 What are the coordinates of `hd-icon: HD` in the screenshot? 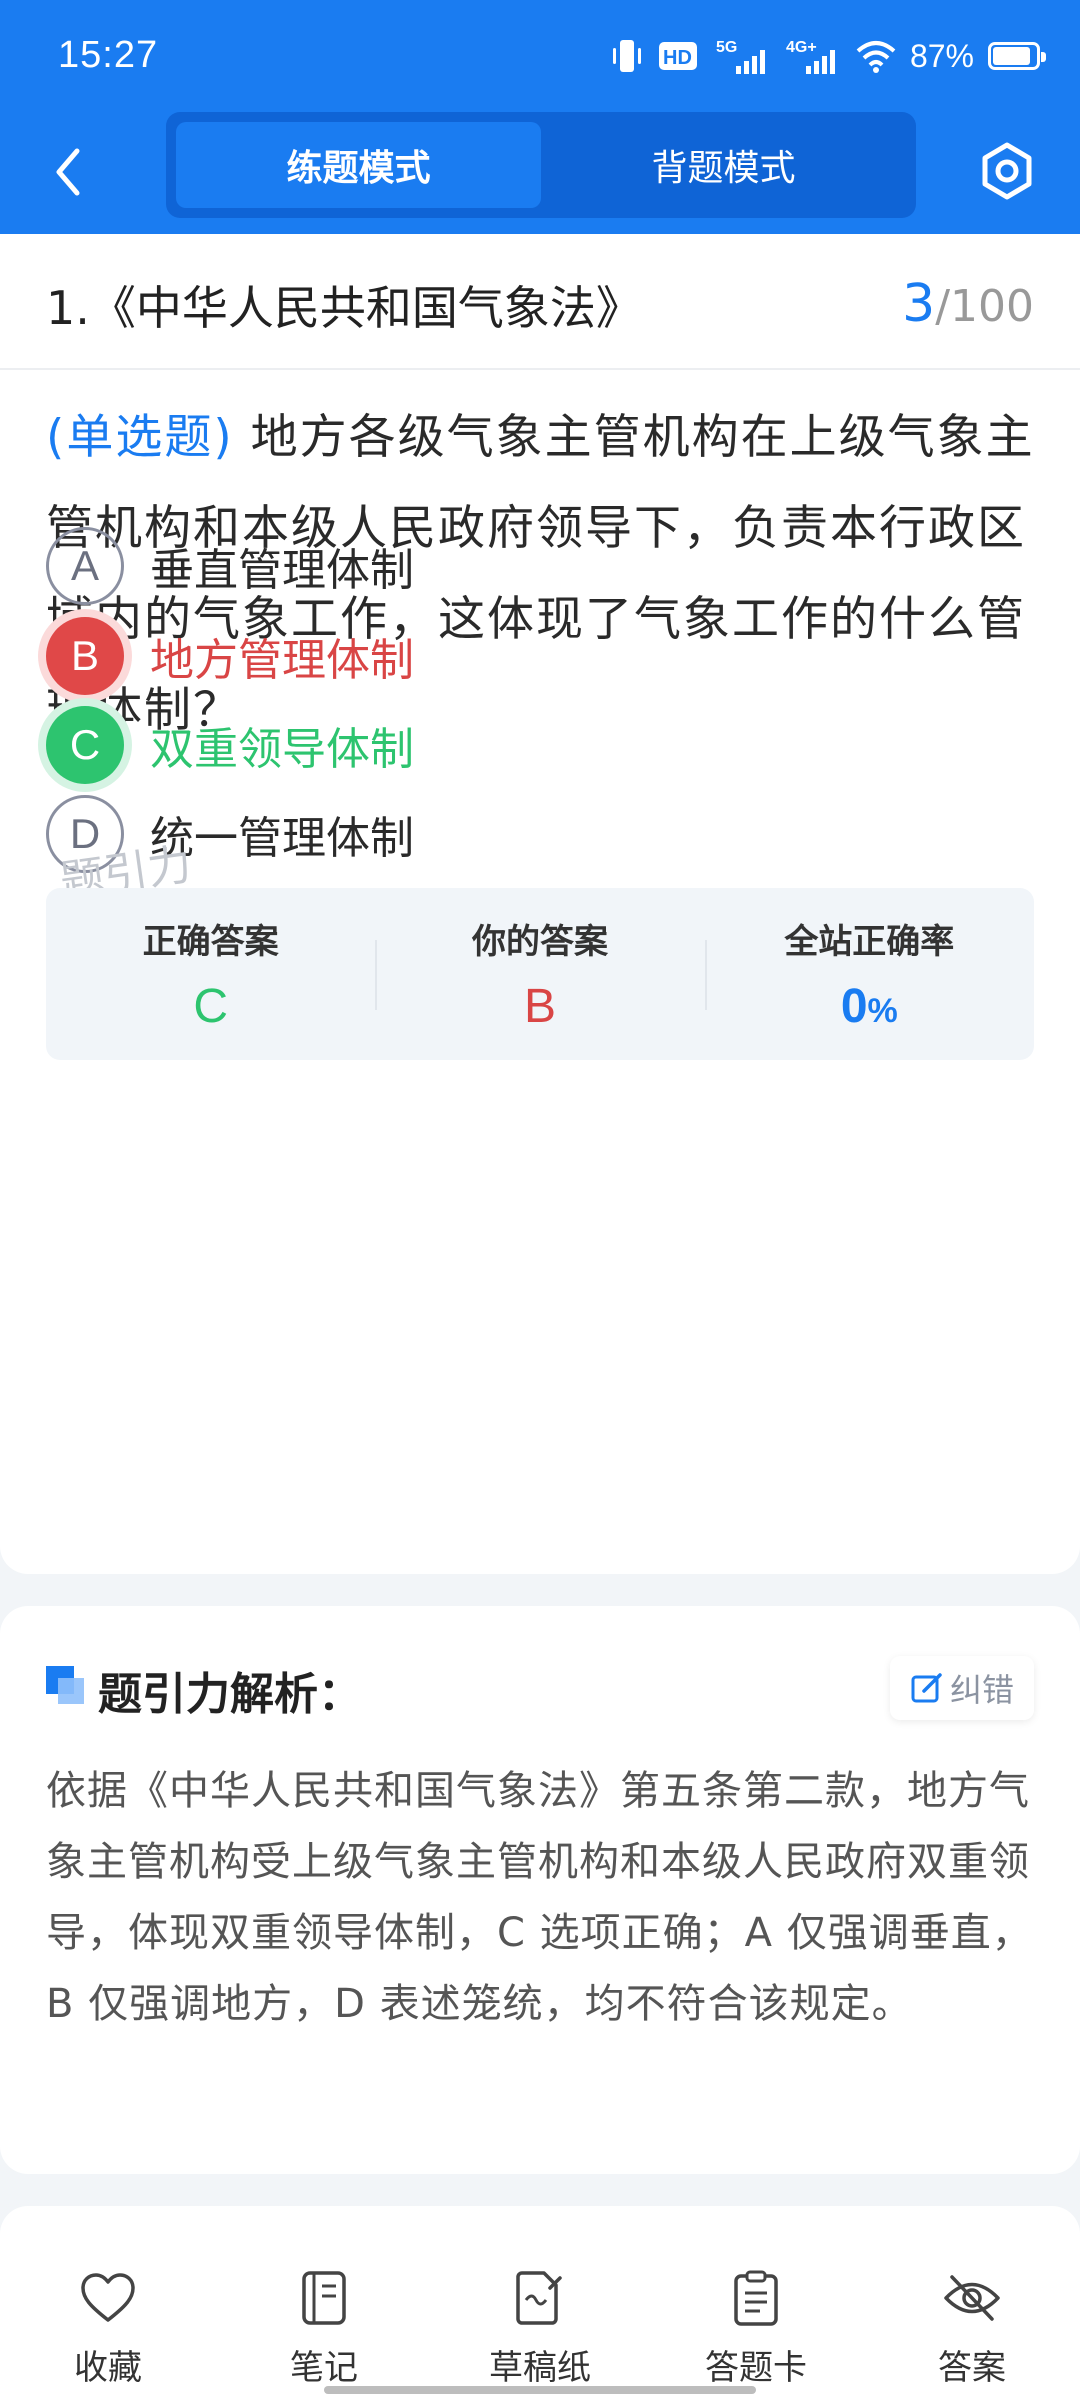 It's located at (680, 56).